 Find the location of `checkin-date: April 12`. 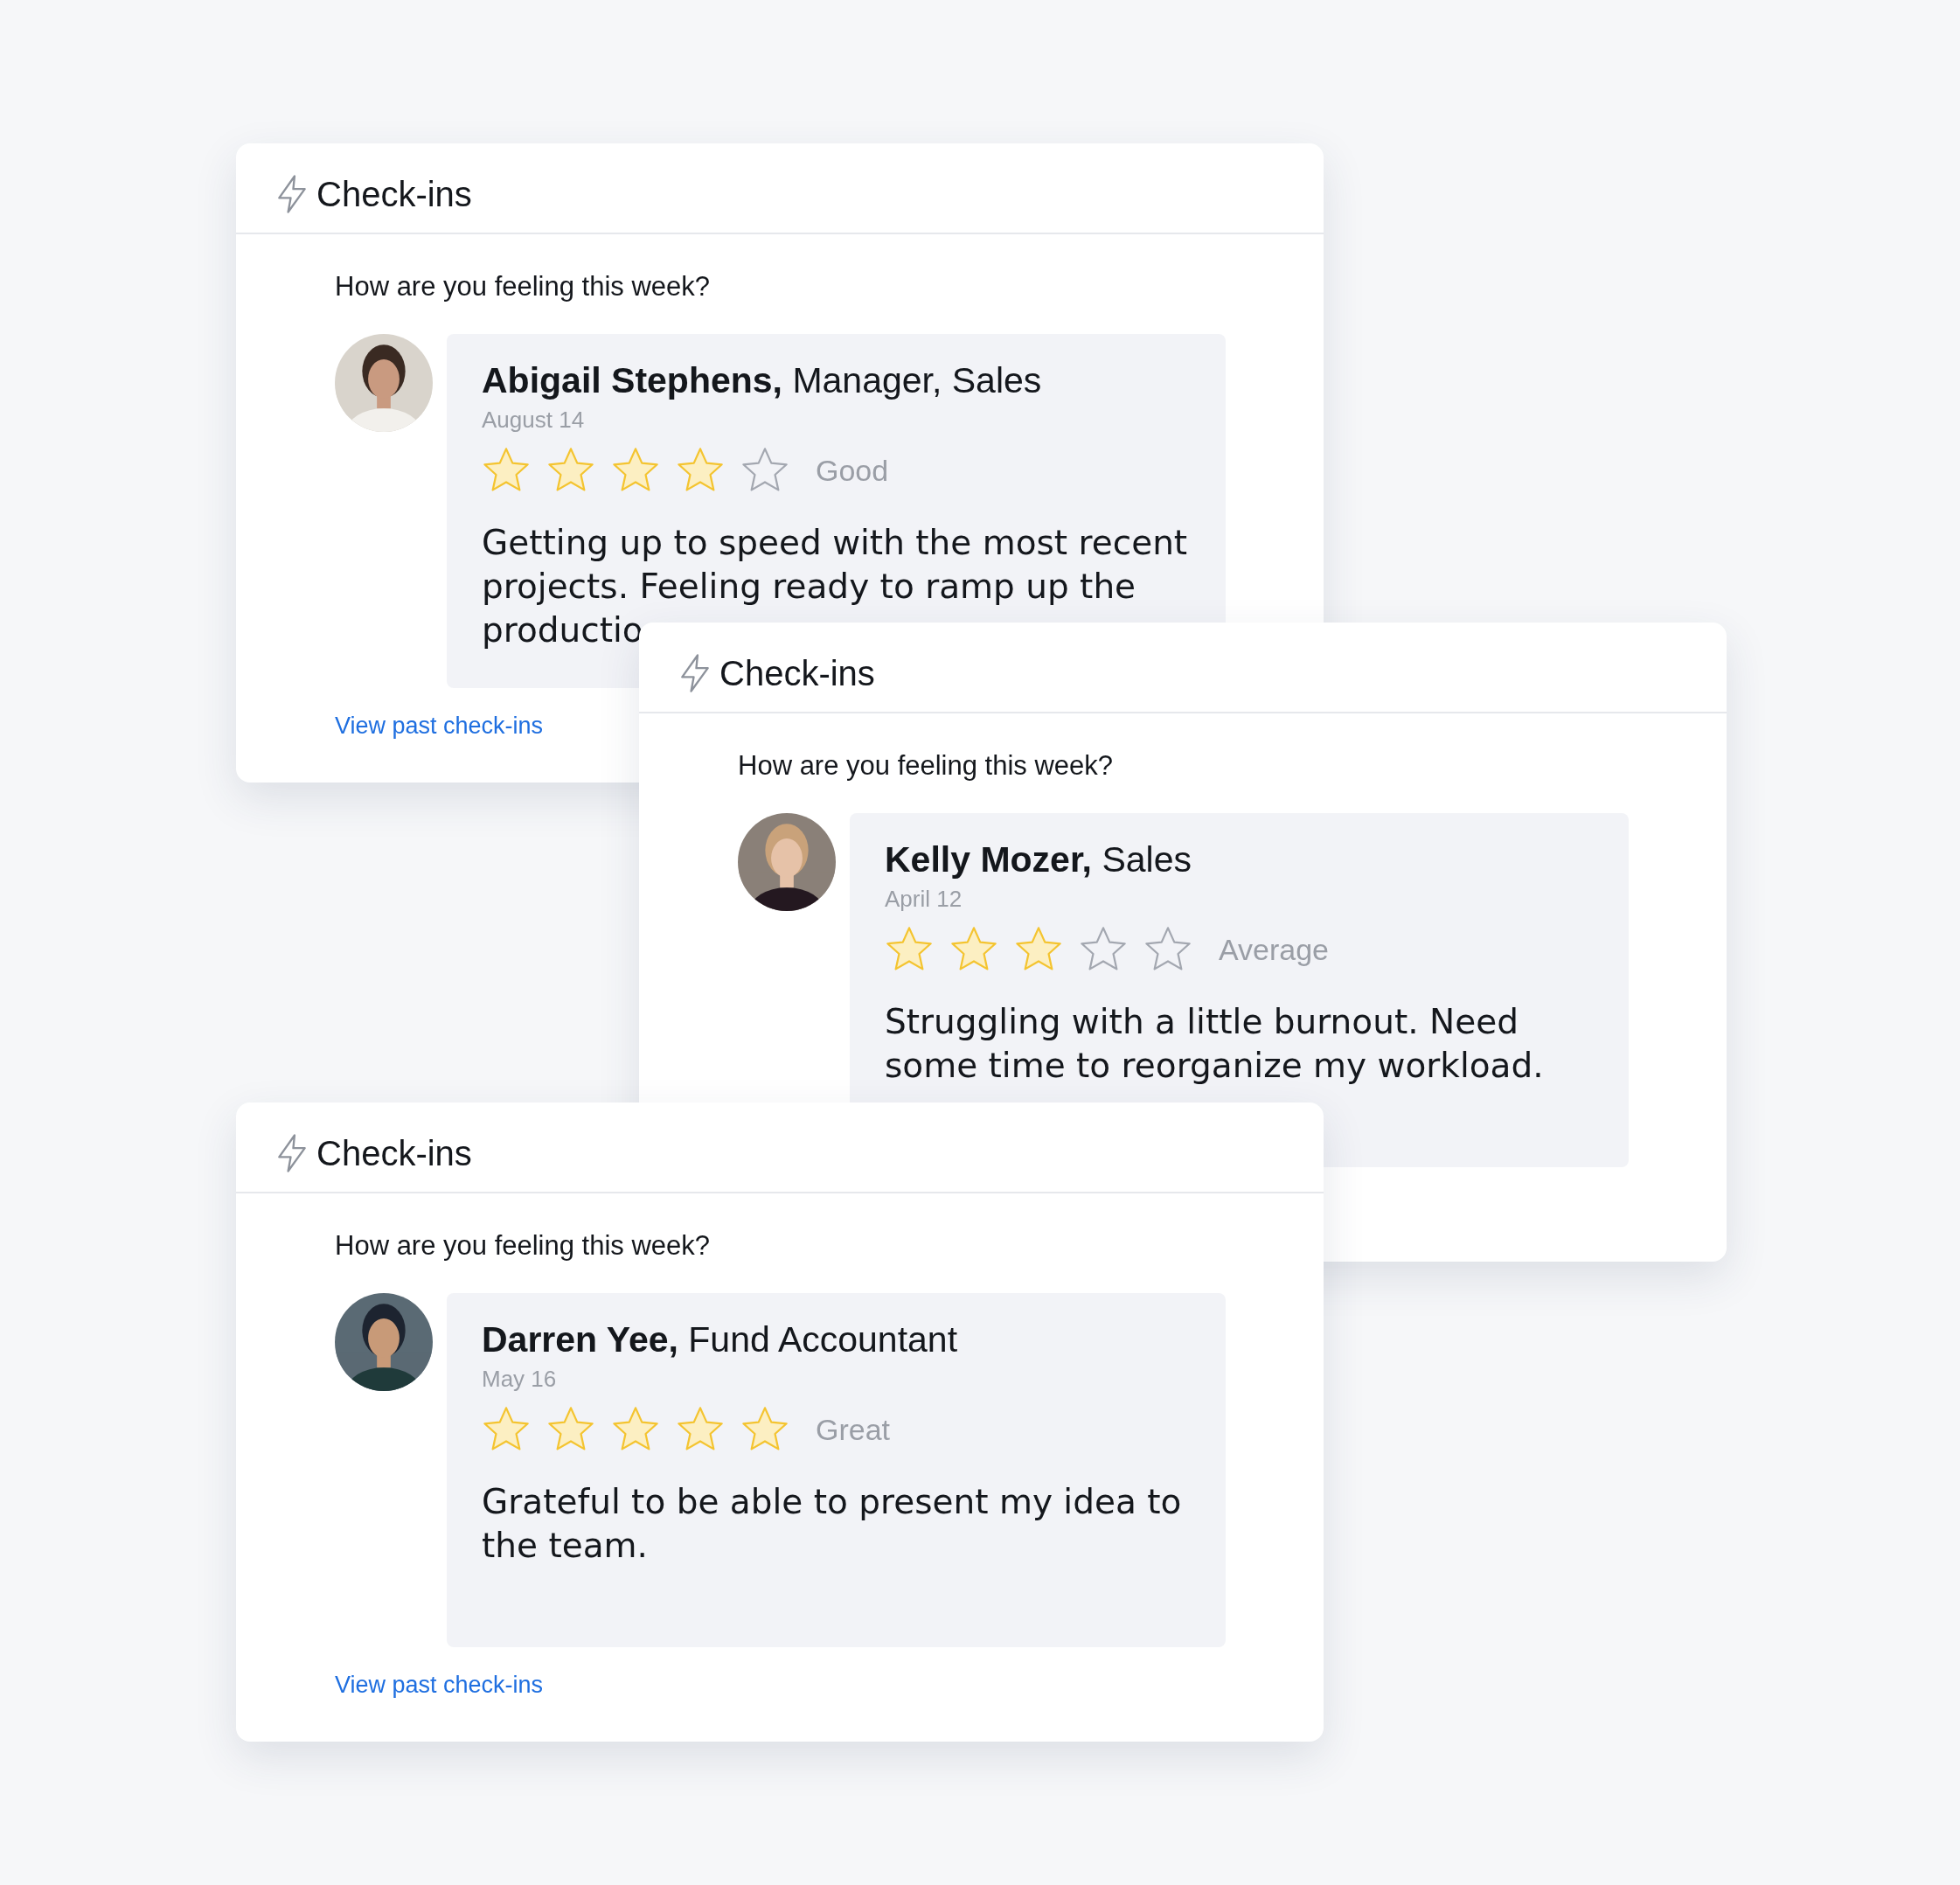

checkin-date: April 12 is located at coordinates (924, 899).